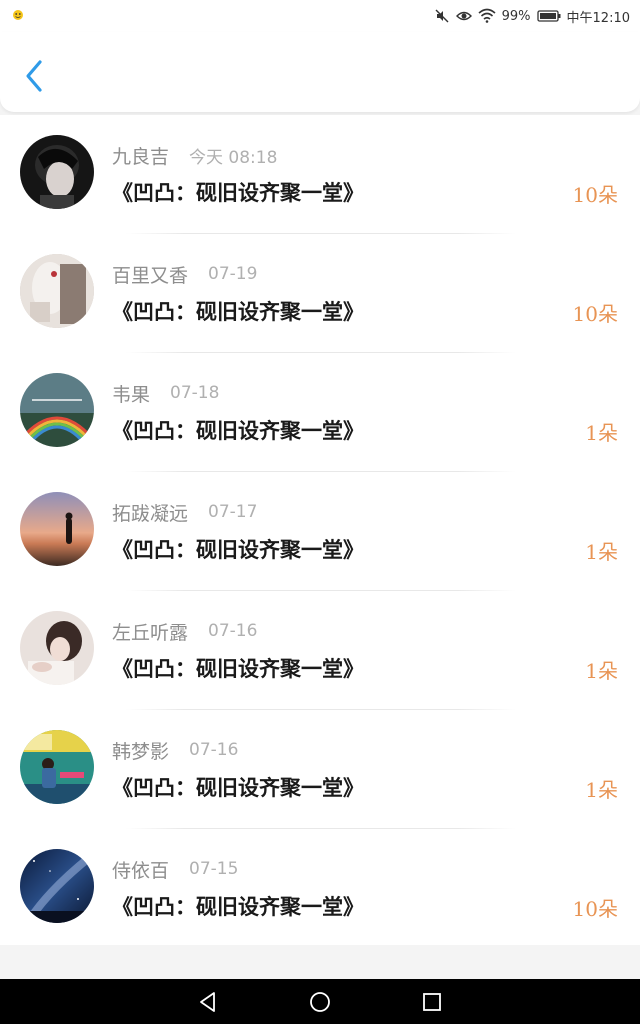 The image size is (640, 1024). What do you see at coordinates (320, 72) in the screenshot?
I see `top-header` at bounding box center [320, 72].